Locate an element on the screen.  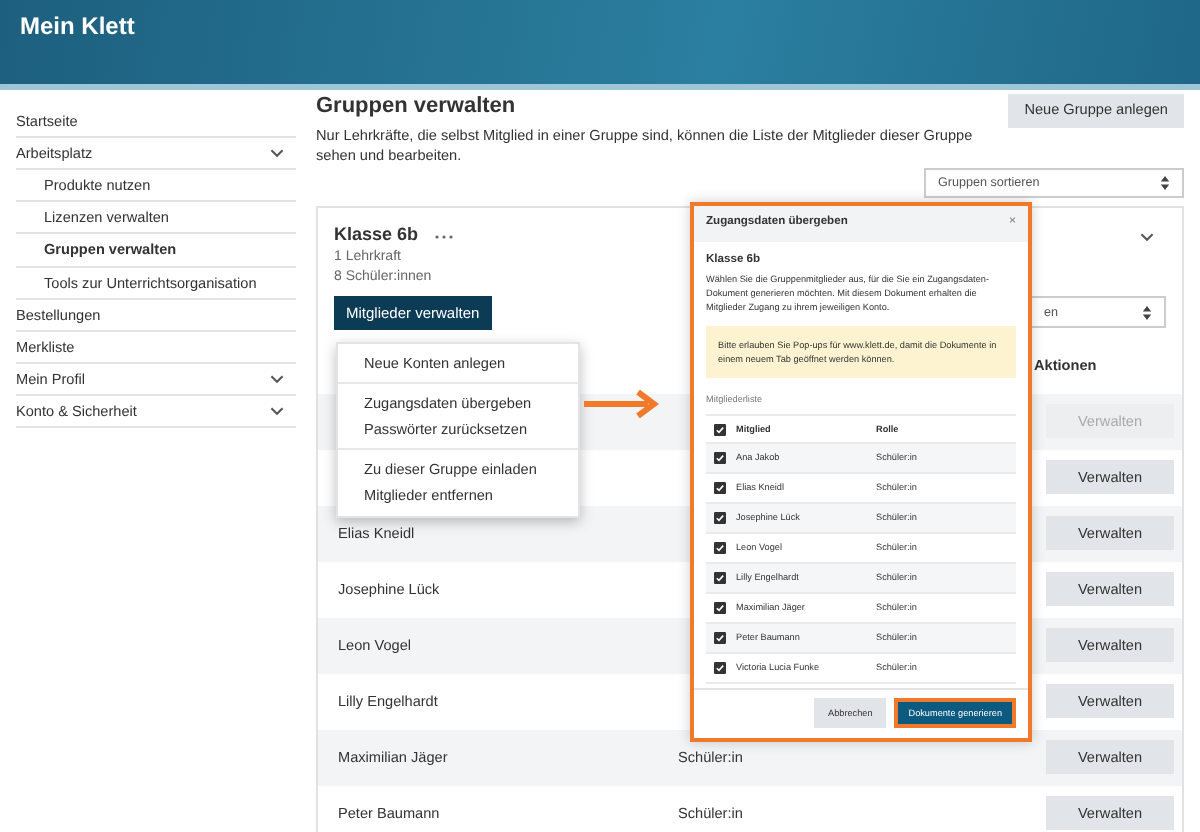
arrow-annotation is located at coordinates (621, 404).